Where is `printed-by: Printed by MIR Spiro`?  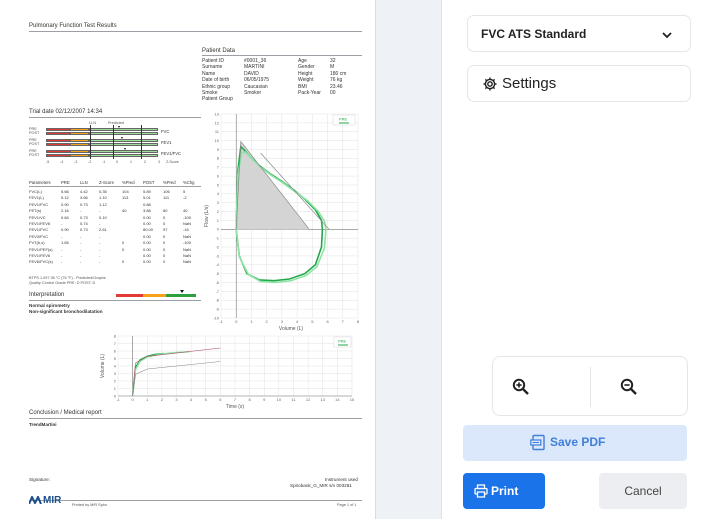
printed-by: Printed by MIR Spiro is located at coordinates (90, 505).